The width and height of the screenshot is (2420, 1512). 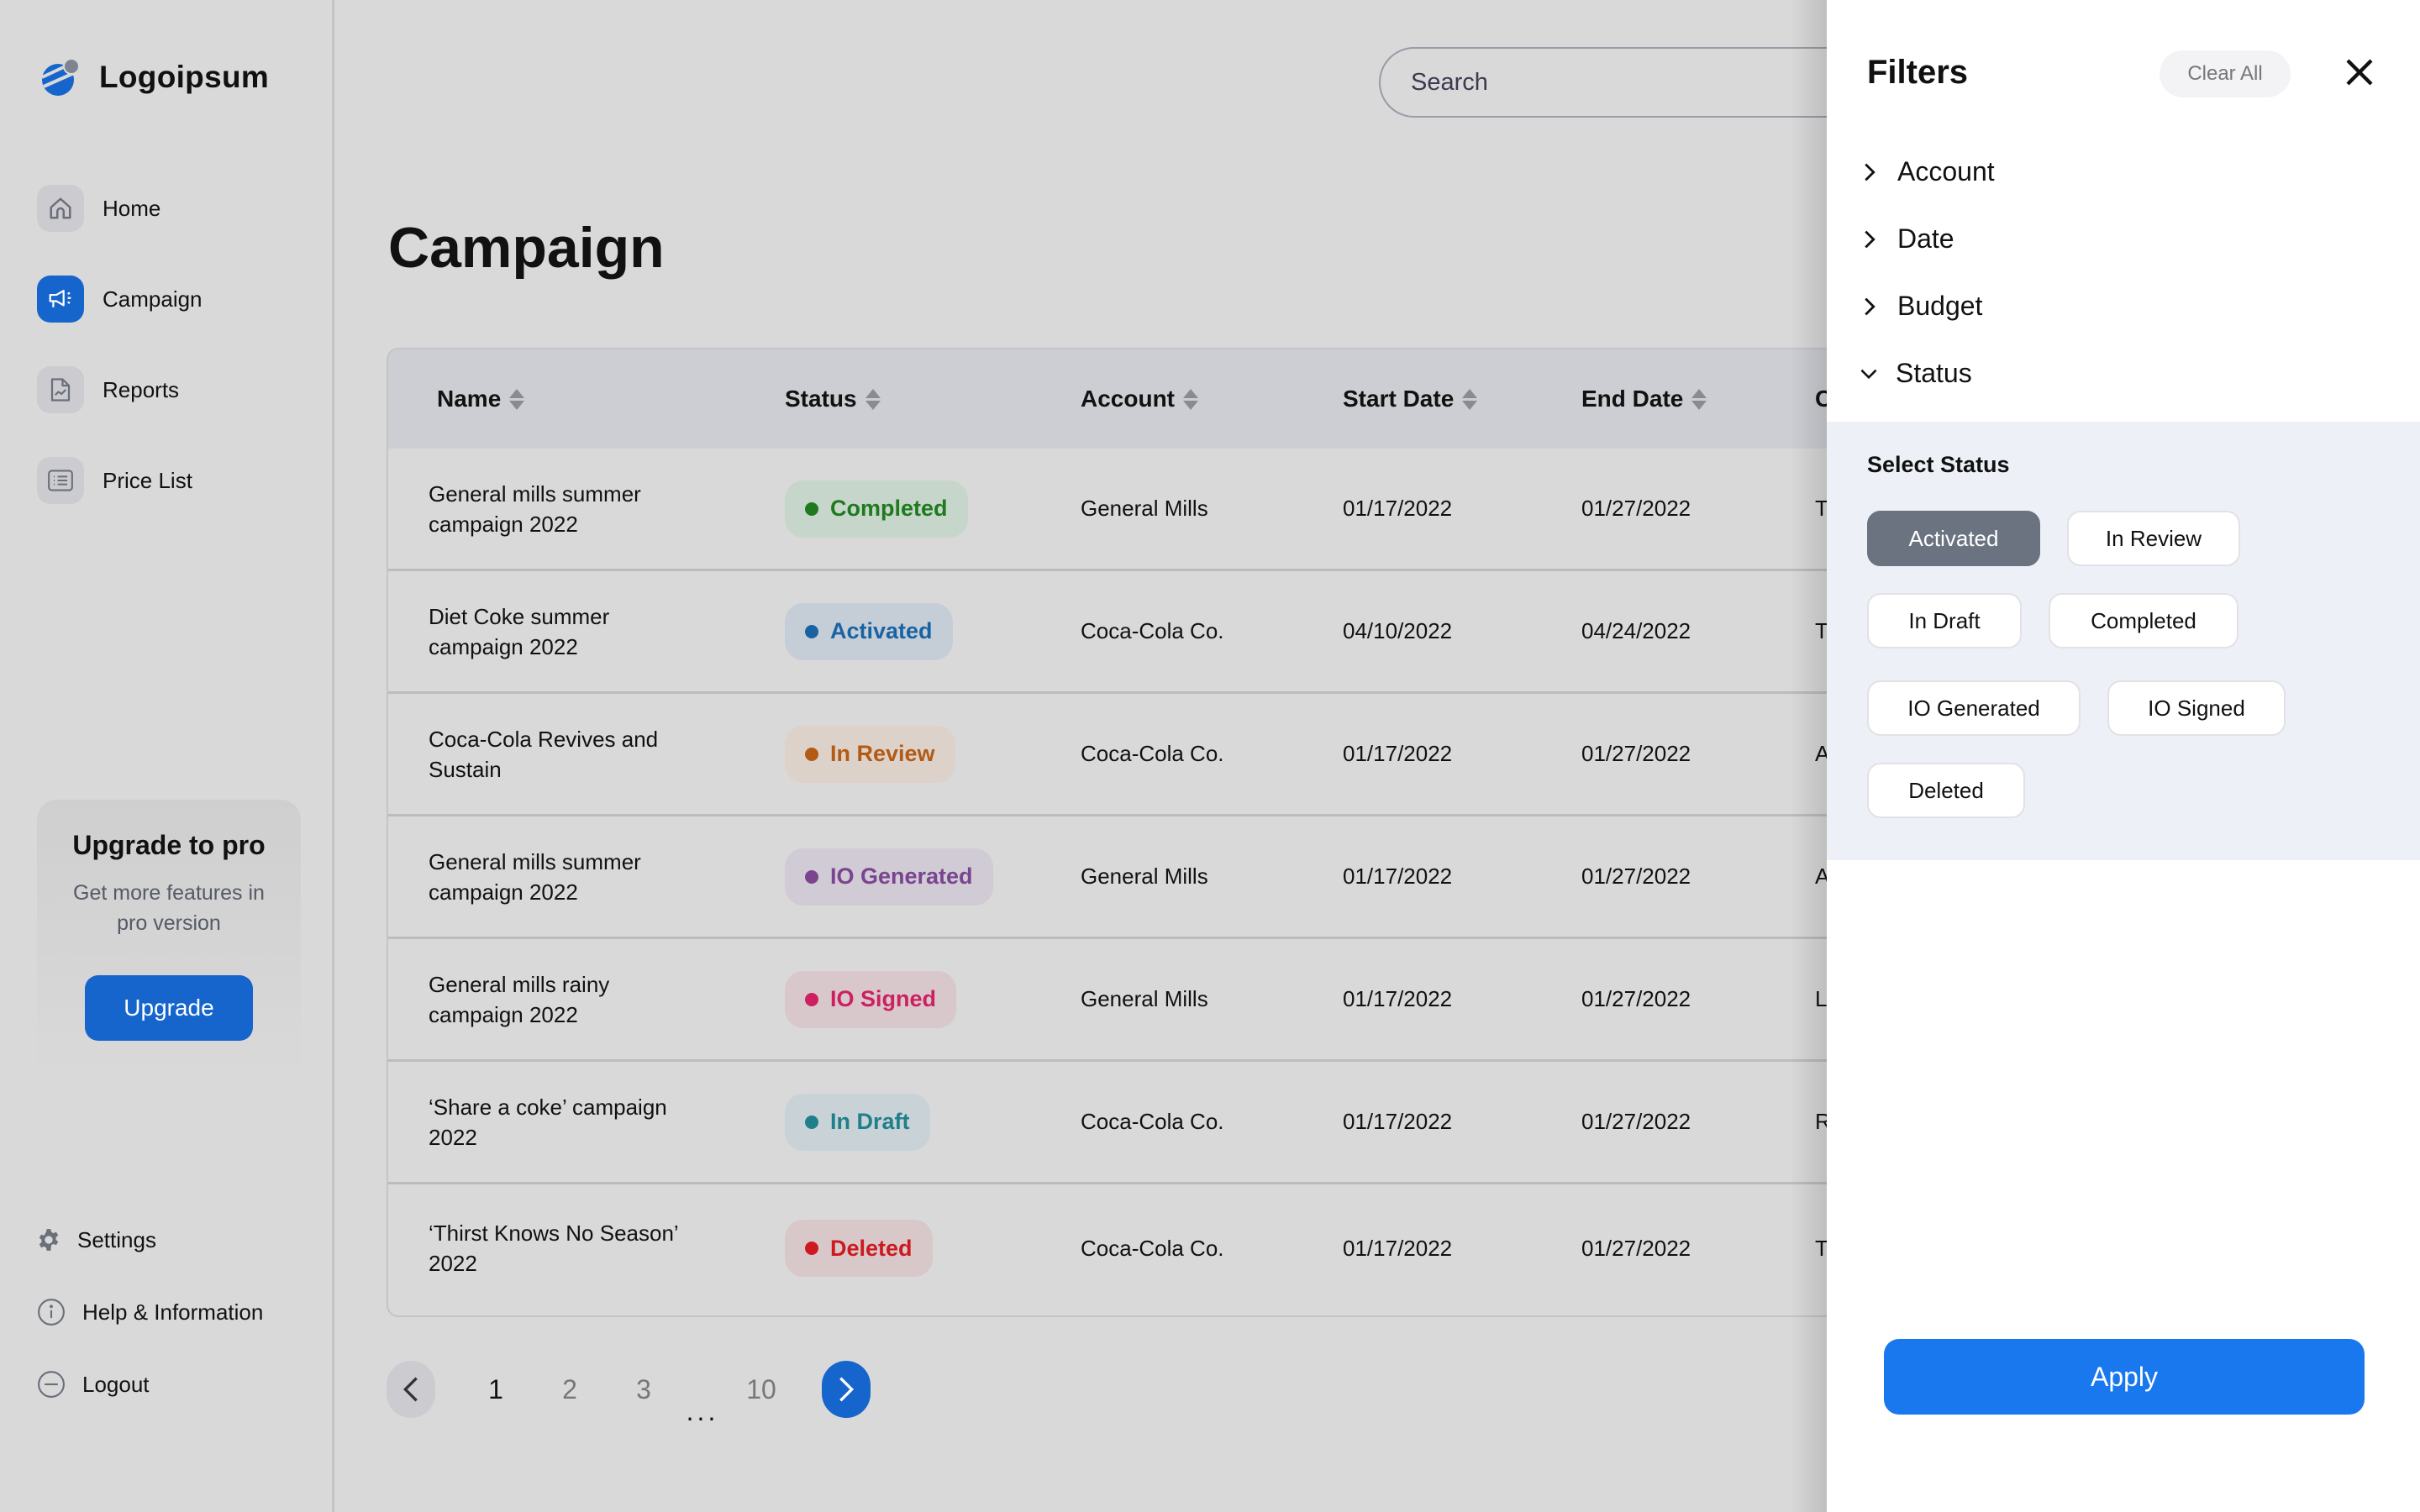 I want to click on column-header-status: Status, so click(x=833, y=399).